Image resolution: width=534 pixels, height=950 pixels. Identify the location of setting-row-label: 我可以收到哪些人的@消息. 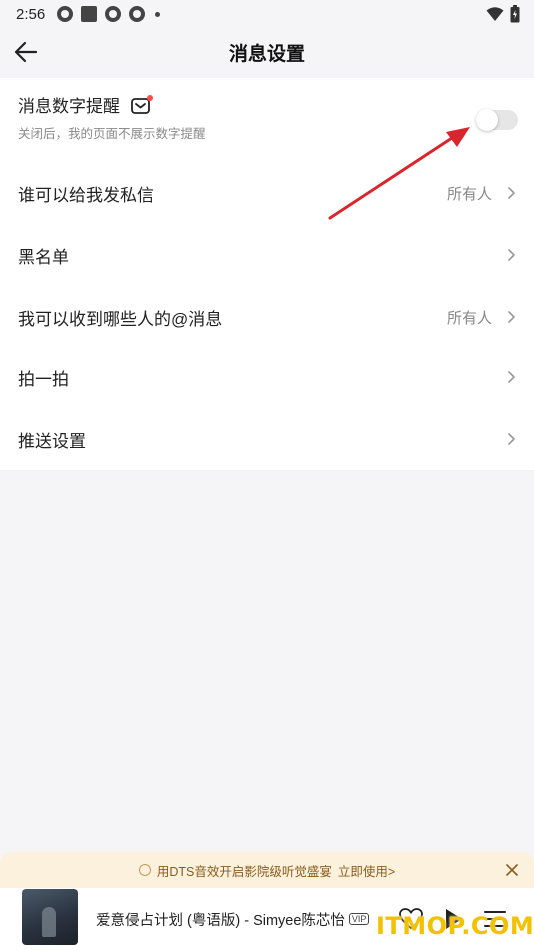
(120, 319).